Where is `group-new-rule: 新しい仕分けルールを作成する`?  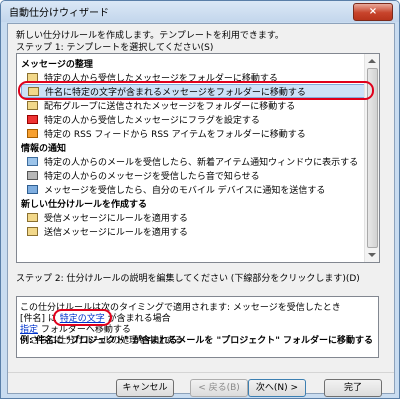
group-new-rule: 新しい仕分けルールを作成する is located at coordinates (84, 205).